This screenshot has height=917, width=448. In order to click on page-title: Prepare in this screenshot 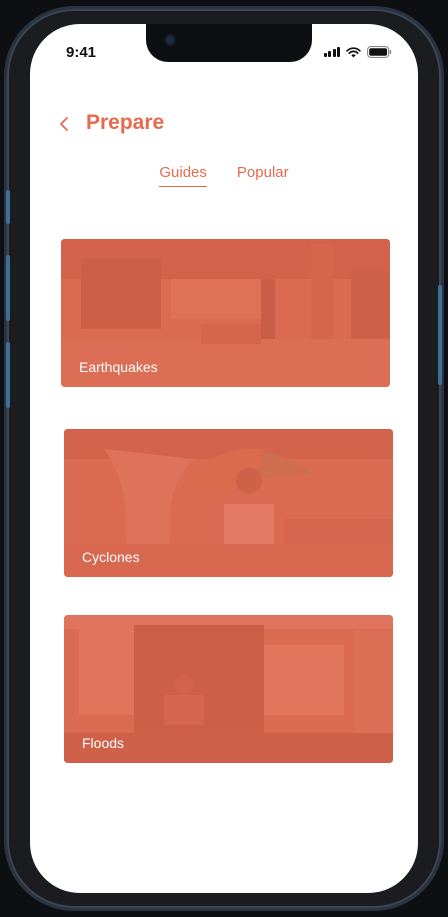, I will do `click(125, 122)`.